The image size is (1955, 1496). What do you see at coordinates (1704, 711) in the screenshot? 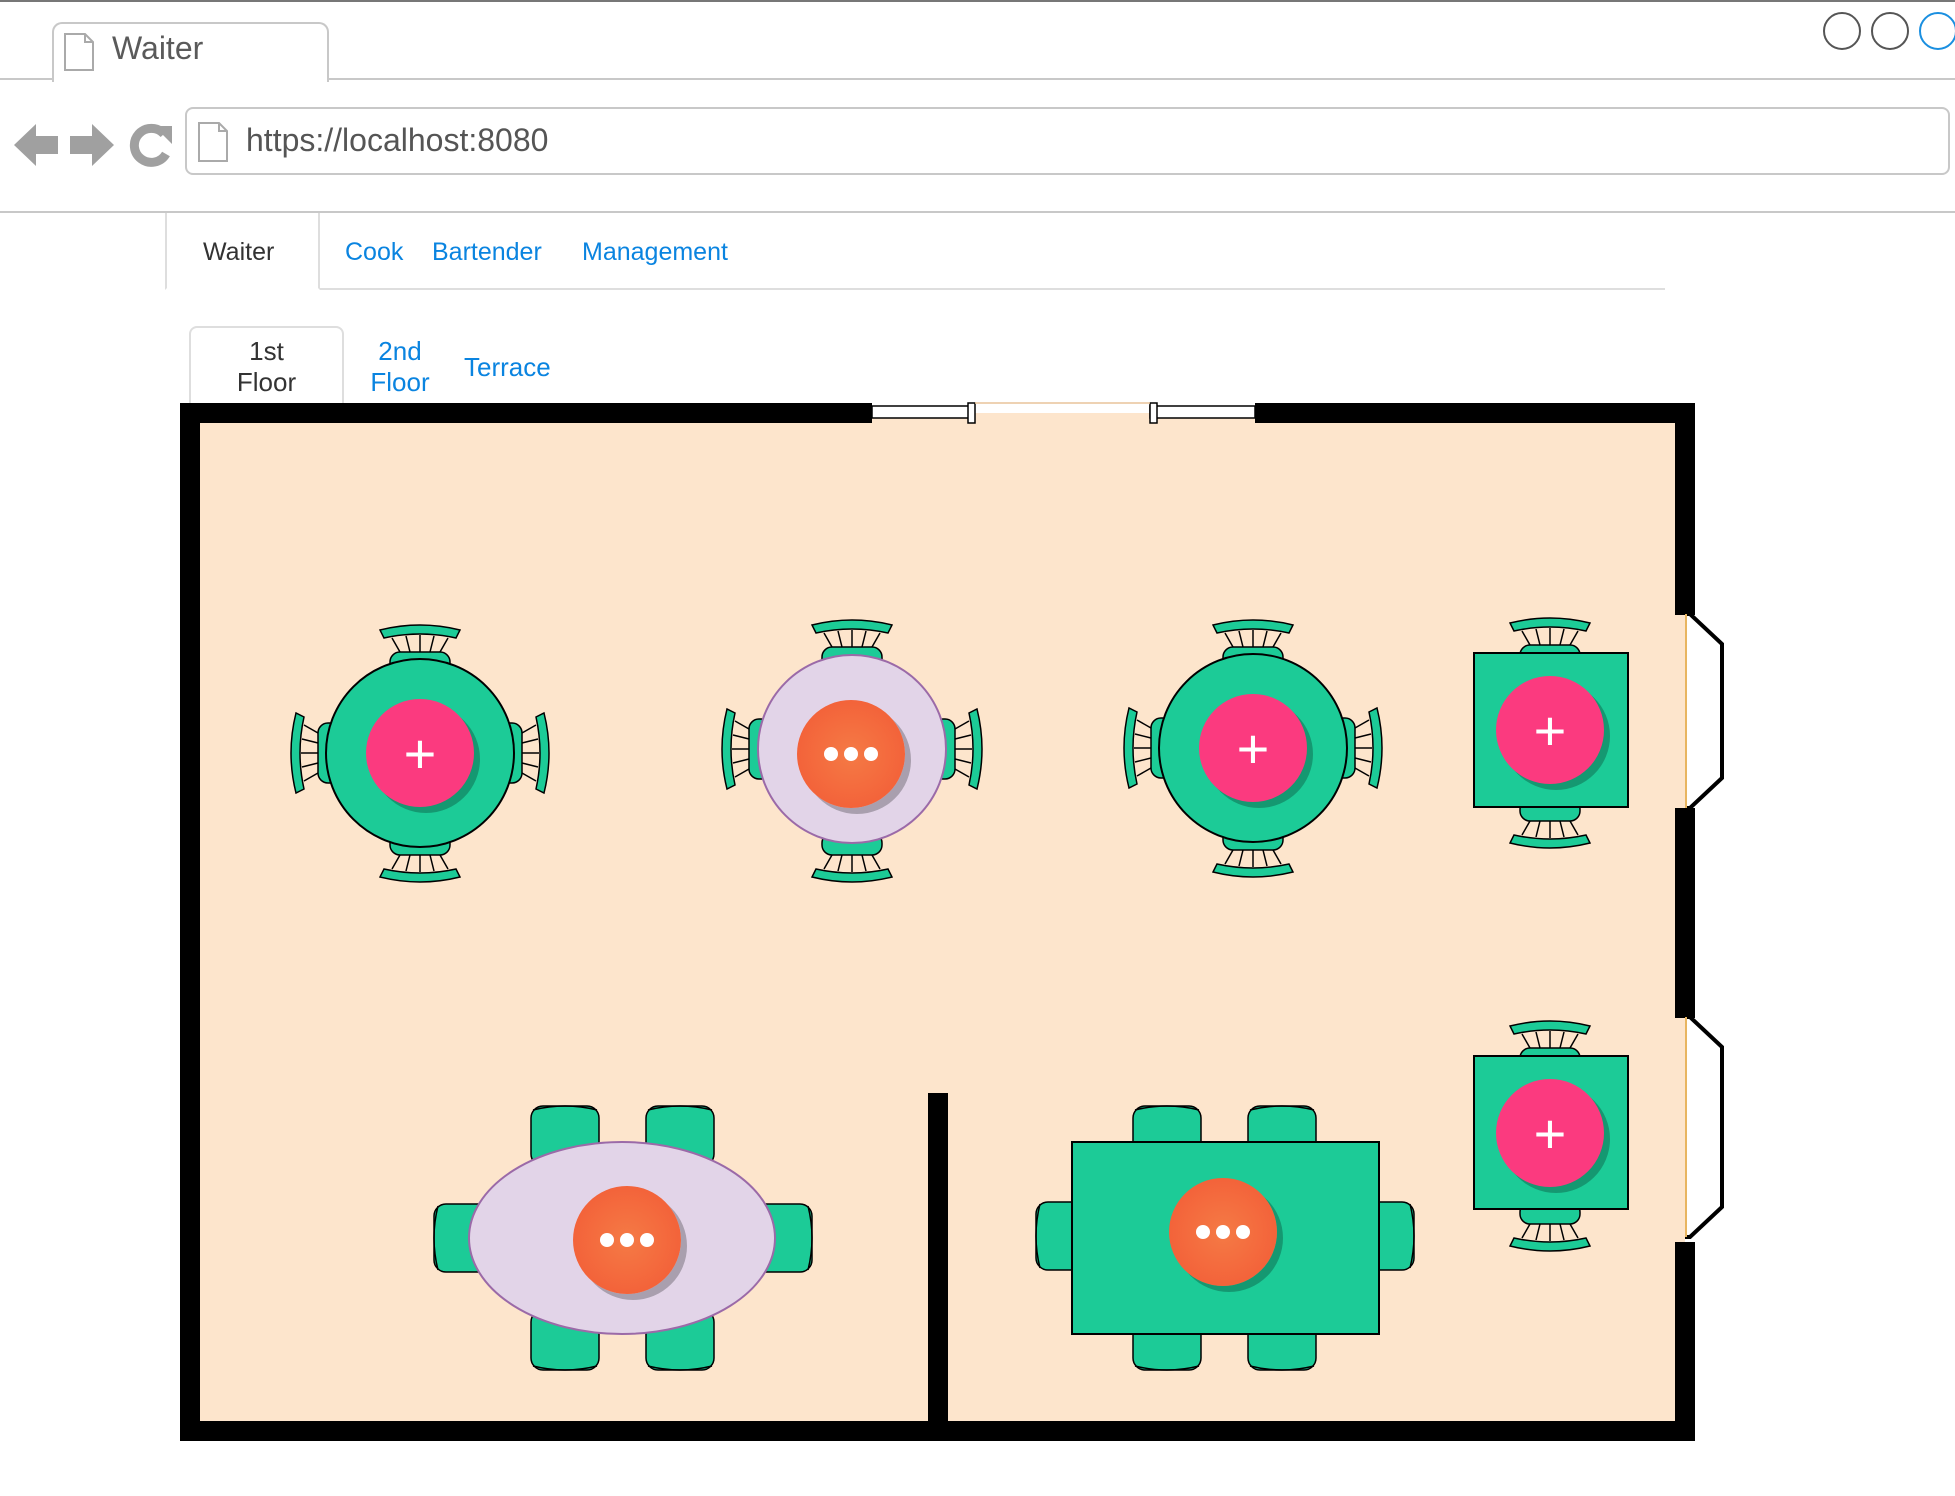
I see `bay-window-upper` at bounding box center [1704, 711].